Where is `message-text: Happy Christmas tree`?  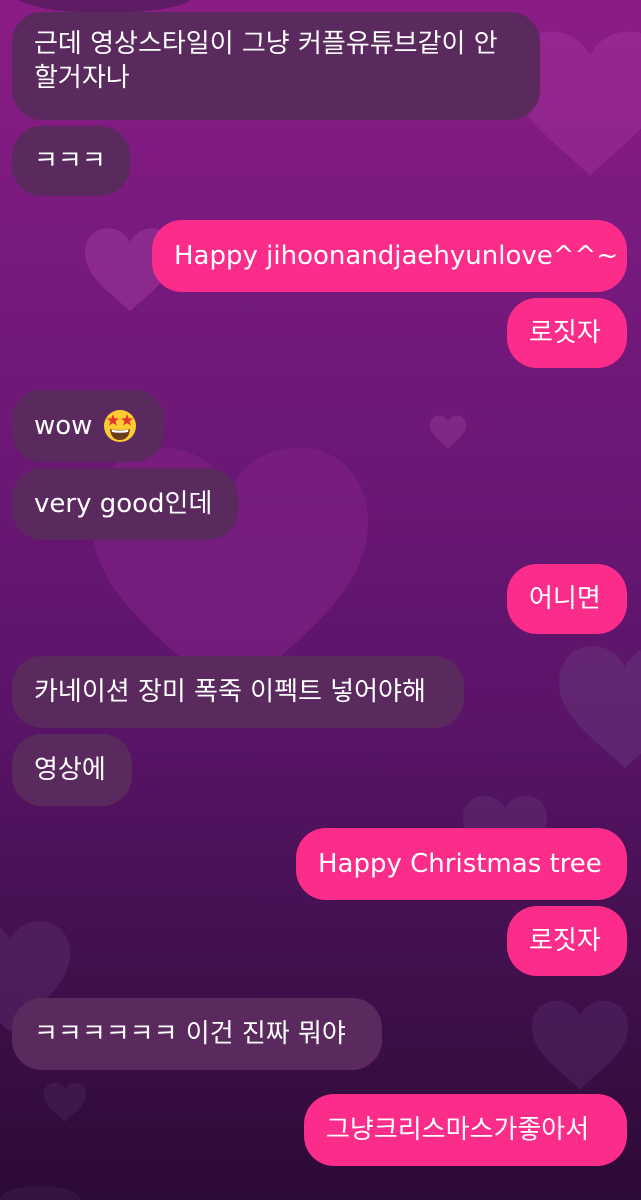
message-text: Happy Christmas tree is located at coordinates (460, 864).